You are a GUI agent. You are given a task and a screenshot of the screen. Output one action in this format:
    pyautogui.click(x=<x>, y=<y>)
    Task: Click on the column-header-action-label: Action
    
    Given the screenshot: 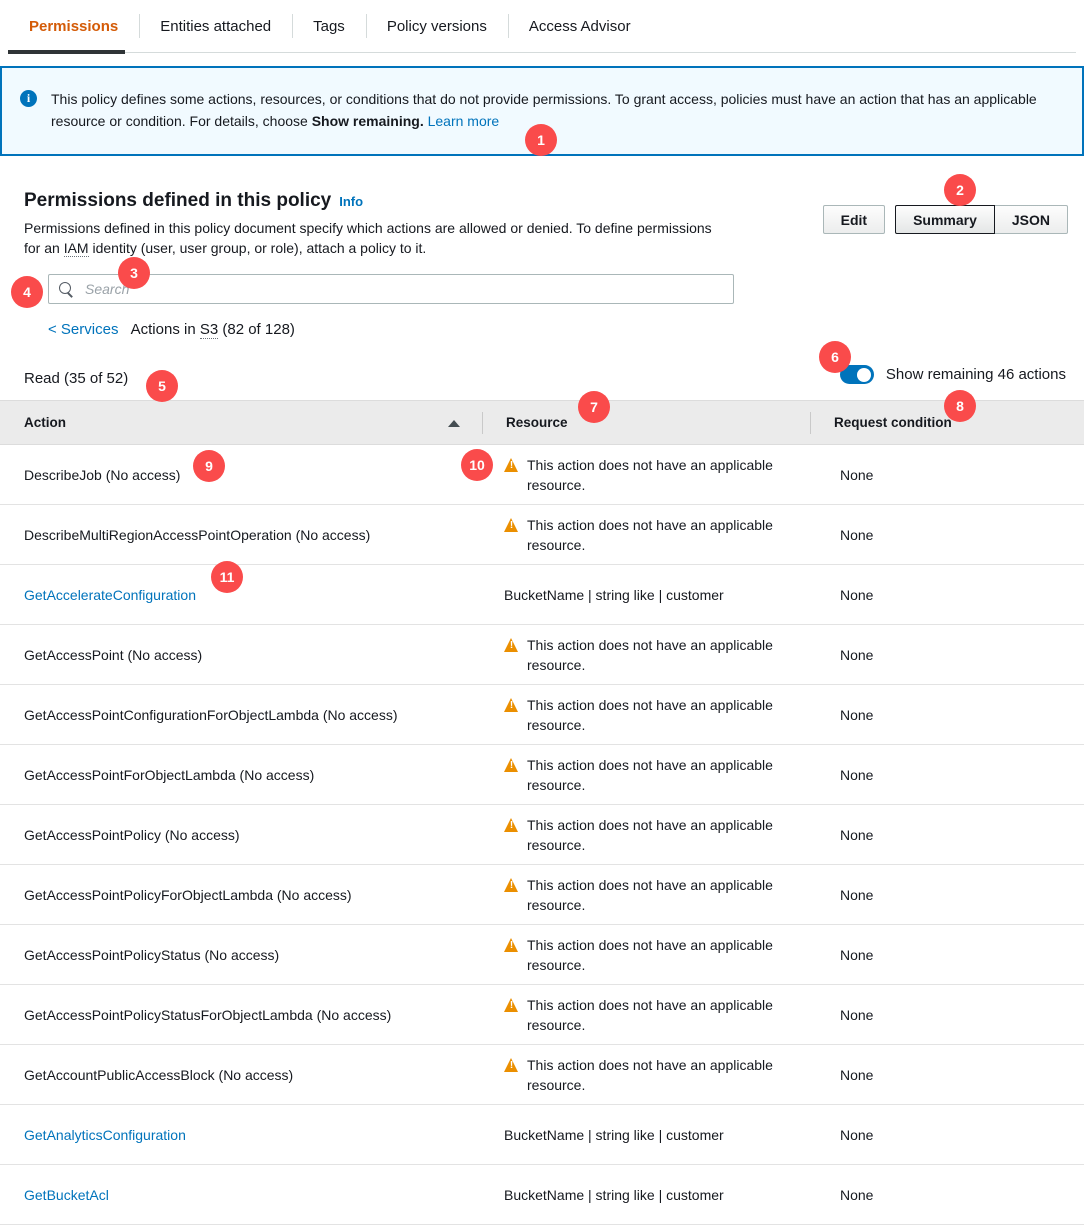 What is the action you would take?
    pyautogui.click(x=45, y=422)
    